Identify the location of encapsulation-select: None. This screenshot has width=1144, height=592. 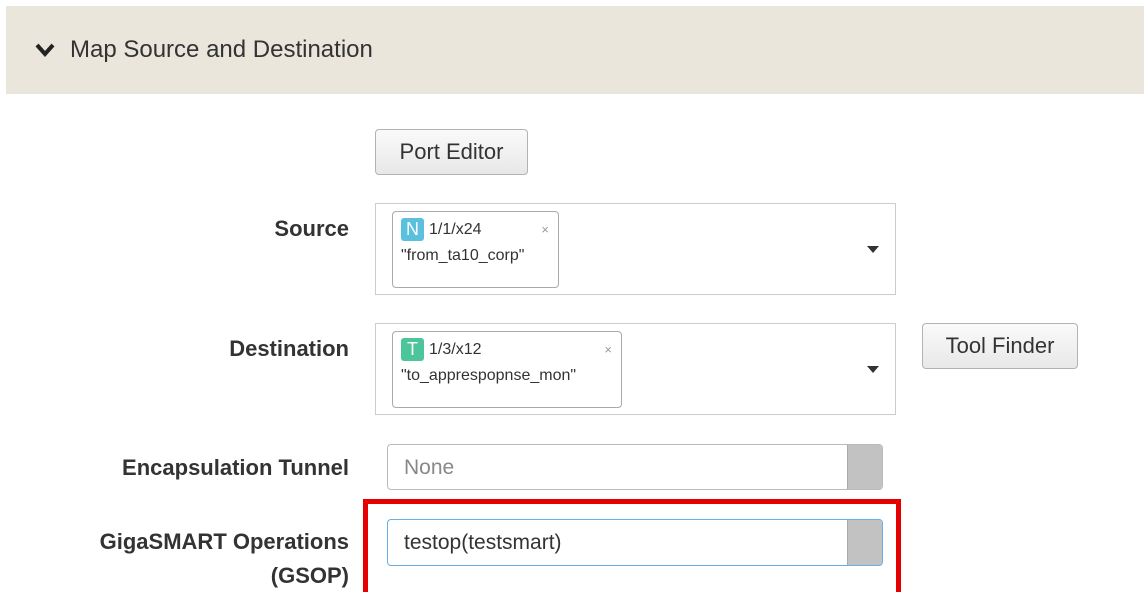
(635, 467).